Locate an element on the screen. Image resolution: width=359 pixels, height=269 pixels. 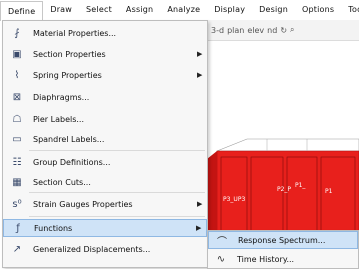
section-cut-icon: ▦ is located at coordinates (17, 182).